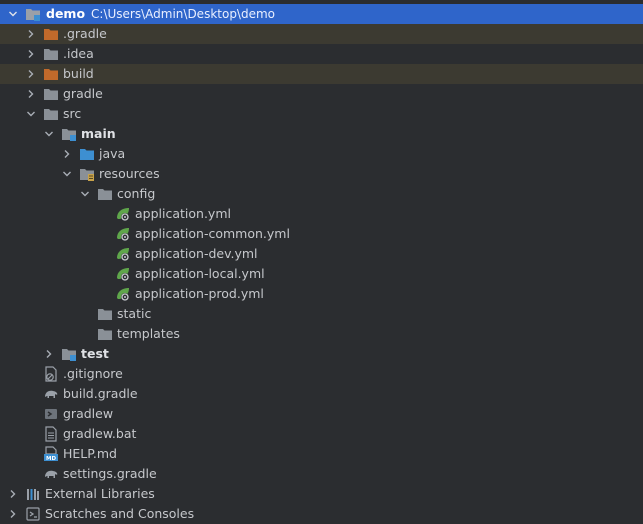  Describe the element at coordinates (51, 434) in the screenshot. I see `text-file-icon` at that location.